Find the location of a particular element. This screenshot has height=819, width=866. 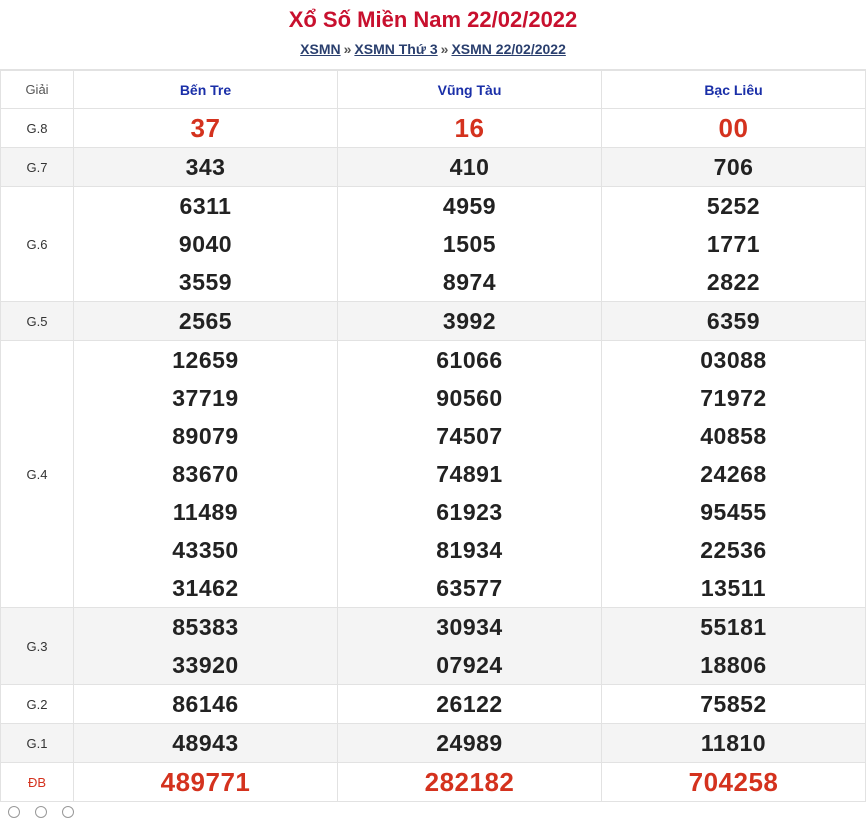

prize-number: 1771 is located at coordinates (733, 244).